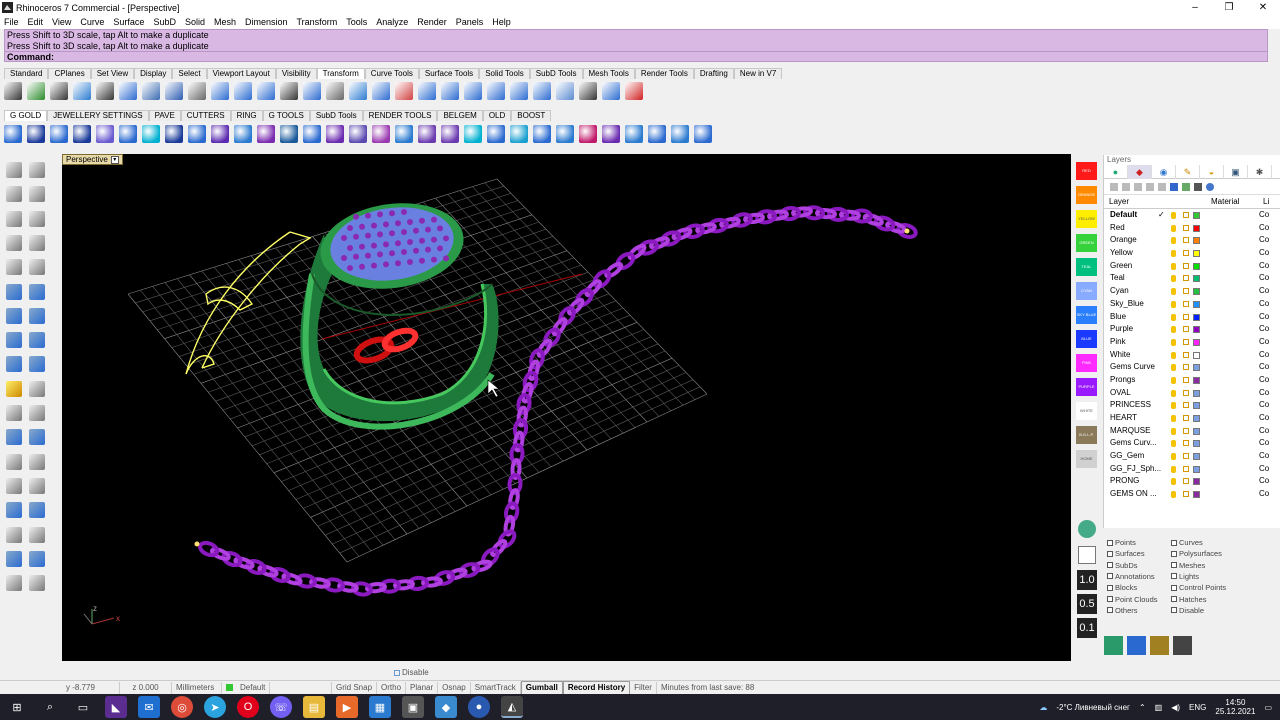 This screenshot has width=1280, height=720. What do you see at coordinates (164, 22) in the screenshot?
I see `menu-subd: SubD` at bounding box center [164, 22].